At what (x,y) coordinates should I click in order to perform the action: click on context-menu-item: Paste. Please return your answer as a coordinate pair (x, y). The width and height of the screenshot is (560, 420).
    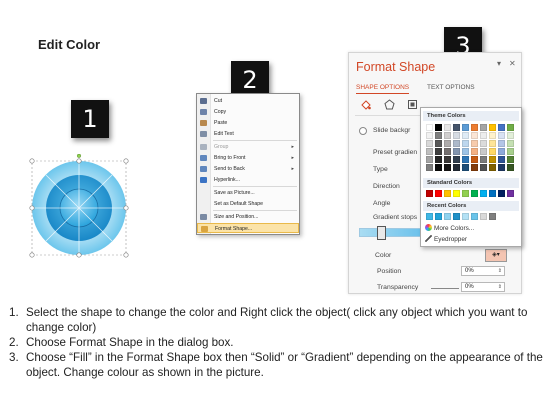
    Looking at the image, I should click on (248, 123).